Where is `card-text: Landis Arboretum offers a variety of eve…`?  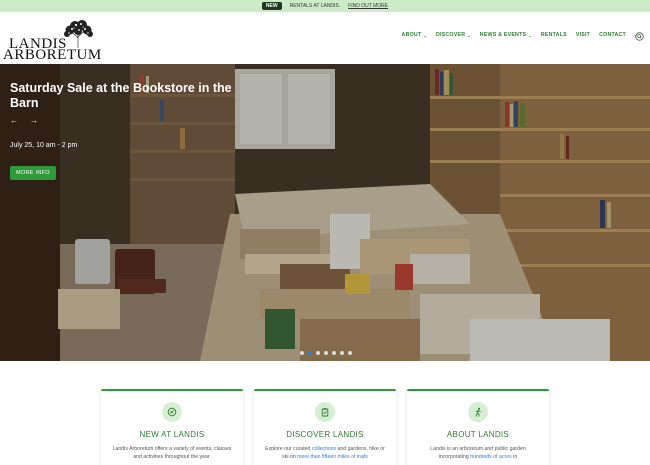
card-text: Landis Arboretum offers a variety of eve… is located at coordinates (172, 453).